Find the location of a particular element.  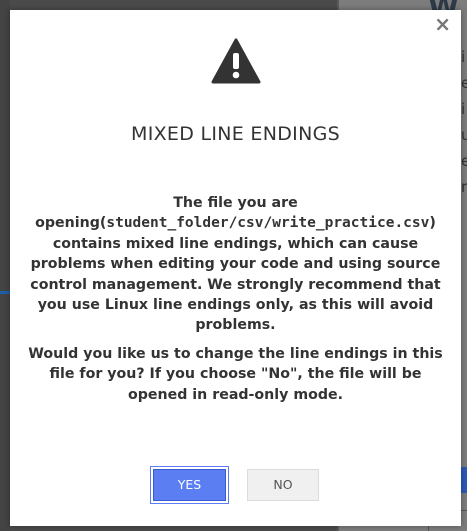

close-button: × is located at coordinates (442, 24).